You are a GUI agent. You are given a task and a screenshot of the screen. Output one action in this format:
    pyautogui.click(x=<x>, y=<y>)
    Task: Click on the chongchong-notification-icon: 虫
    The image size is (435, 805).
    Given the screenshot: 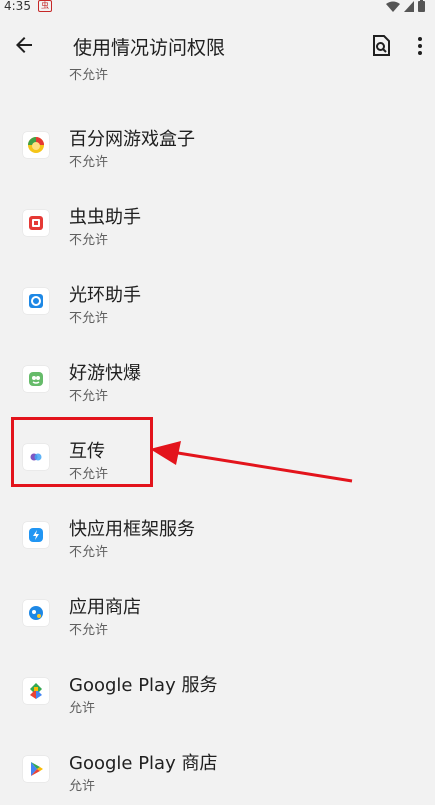 What is the action you would take?
    pyautogui.click(x=45, y=6)
    